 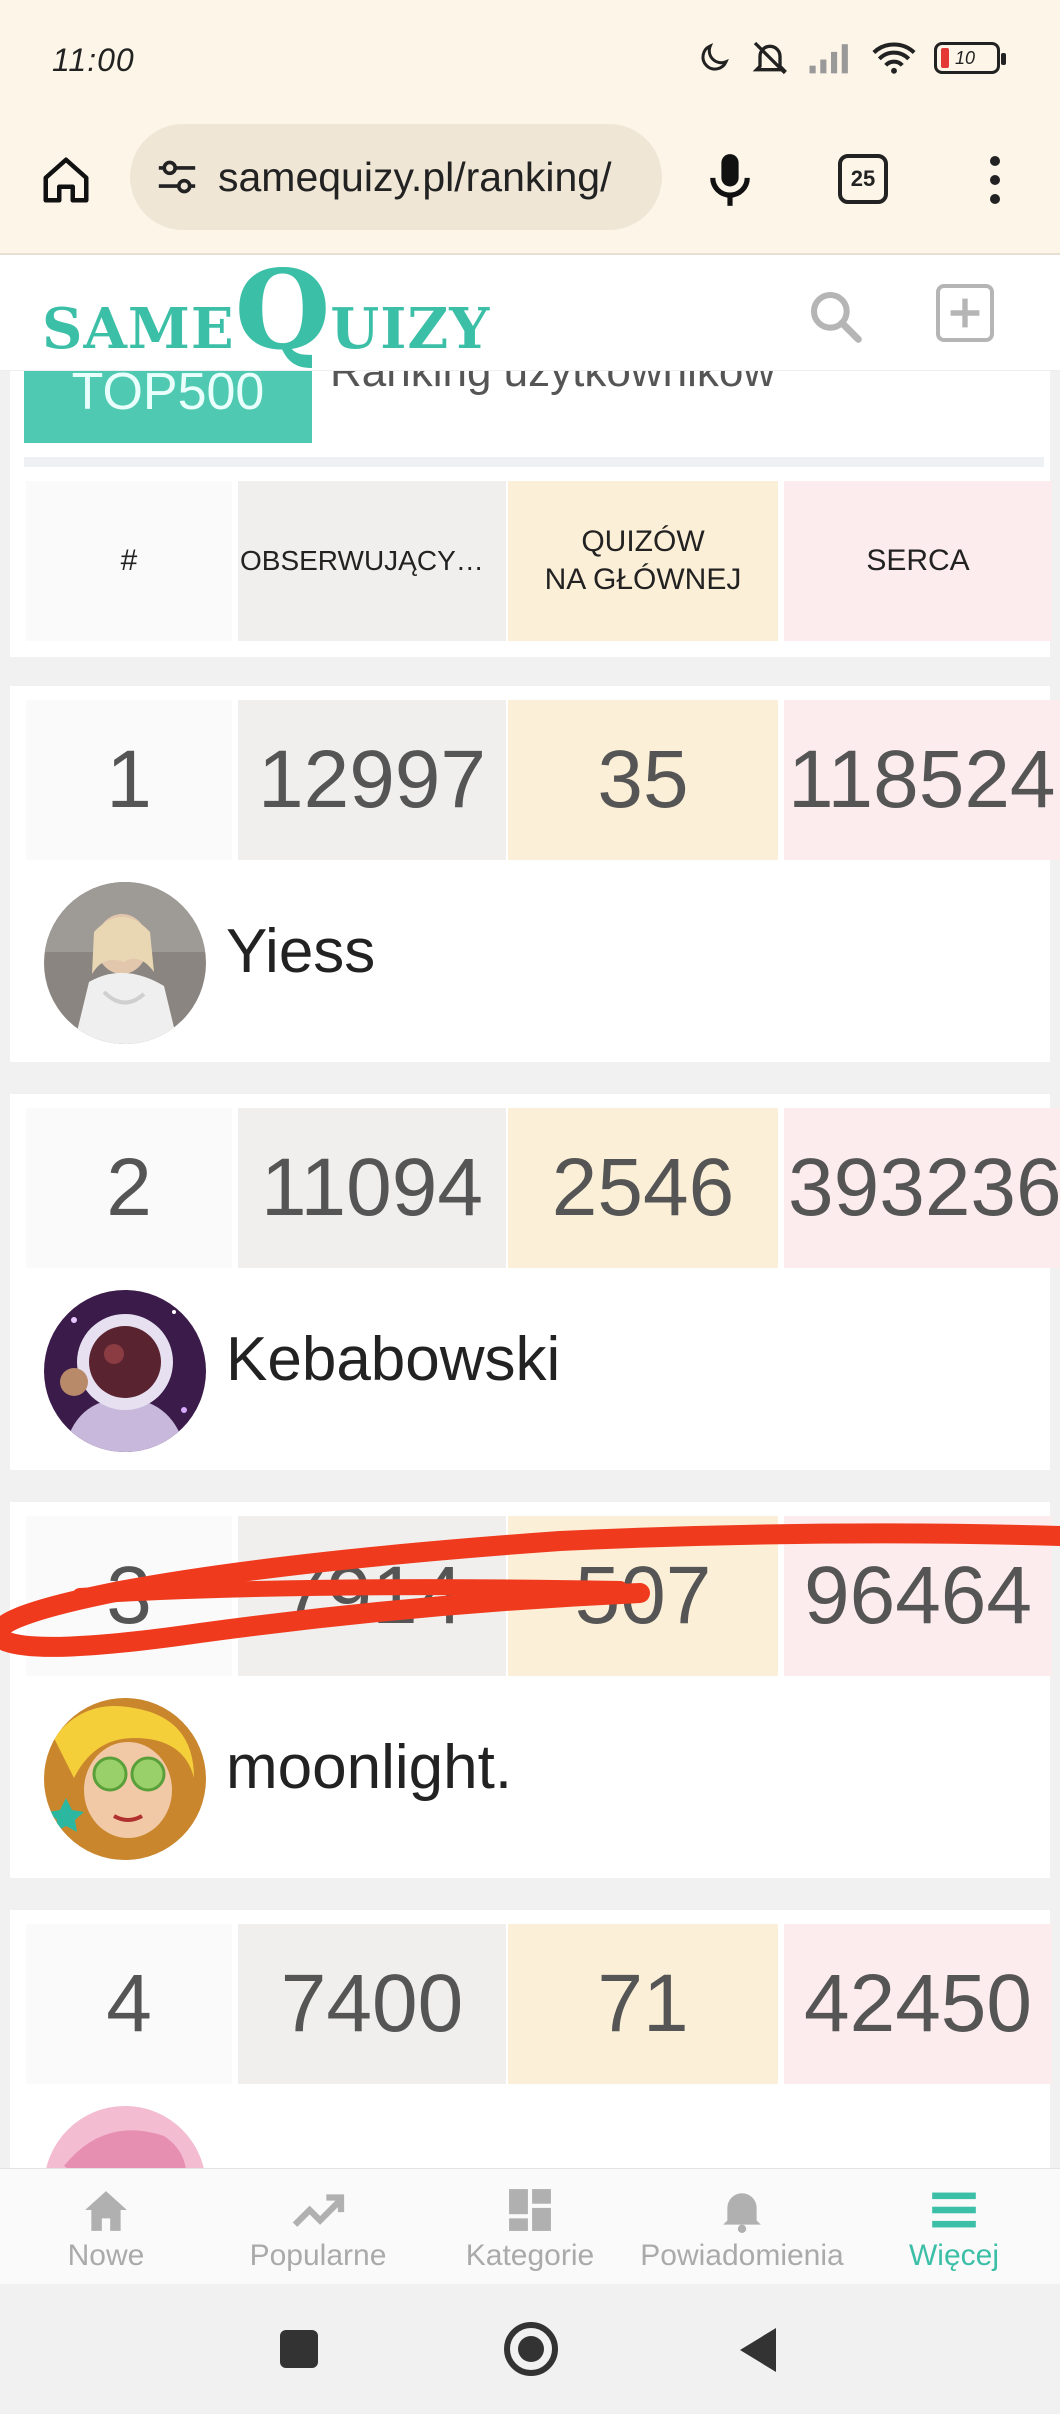 I want to click on recents-button, so click(x=299, y=2349).